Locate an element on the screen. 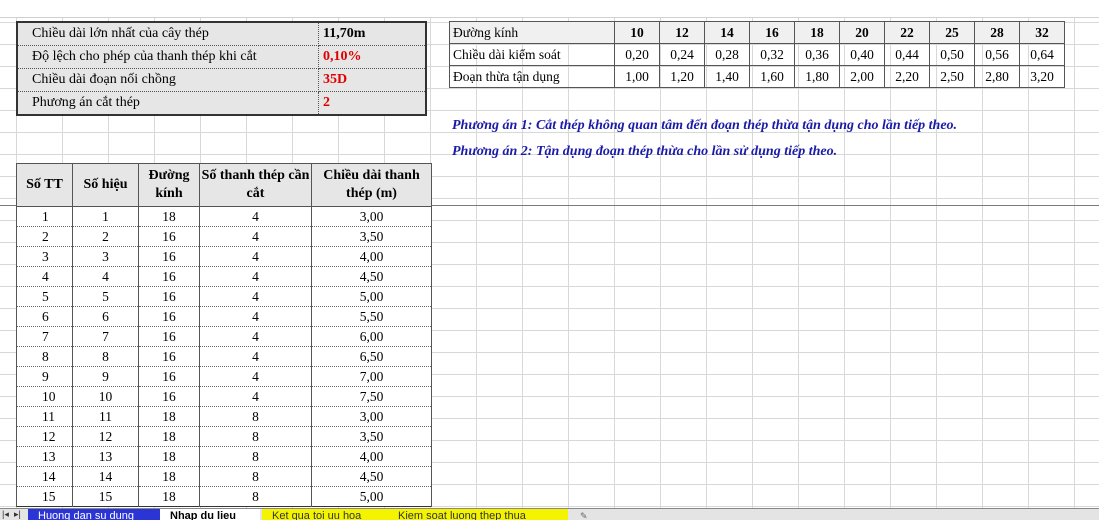  insert-sheet-icon: ✎ is located at coordinates (583, 514).